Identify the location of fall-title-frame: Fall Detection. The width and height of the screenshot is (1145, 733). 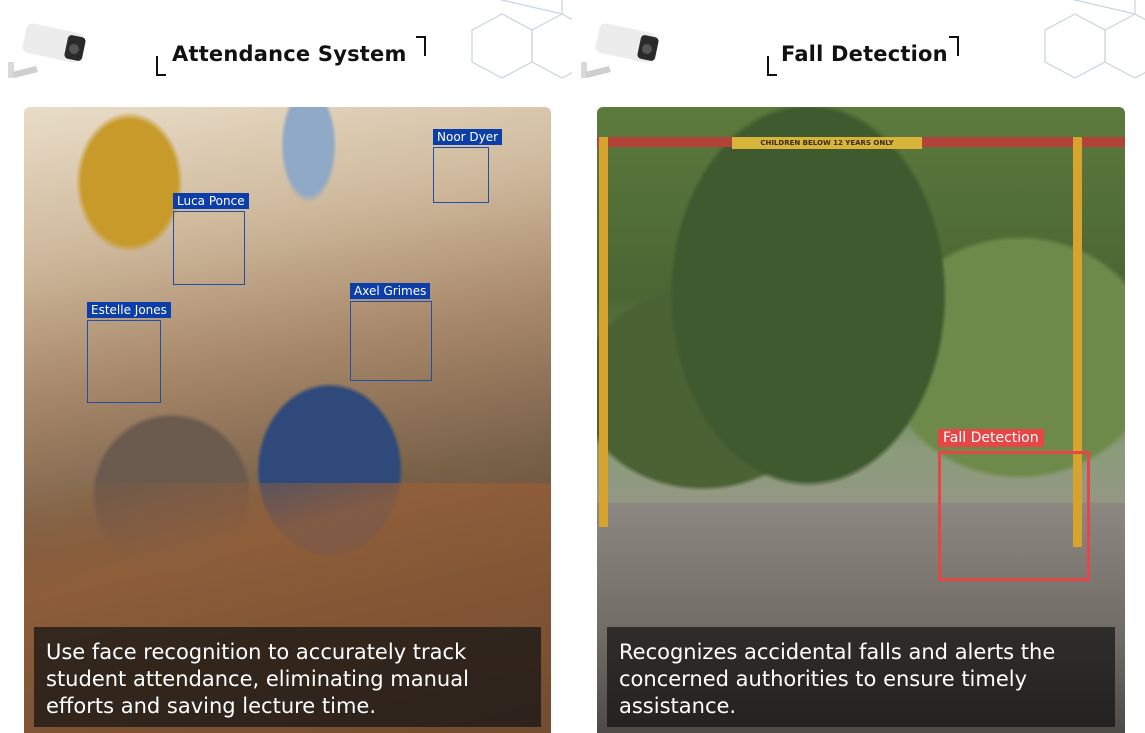
(863, 56).